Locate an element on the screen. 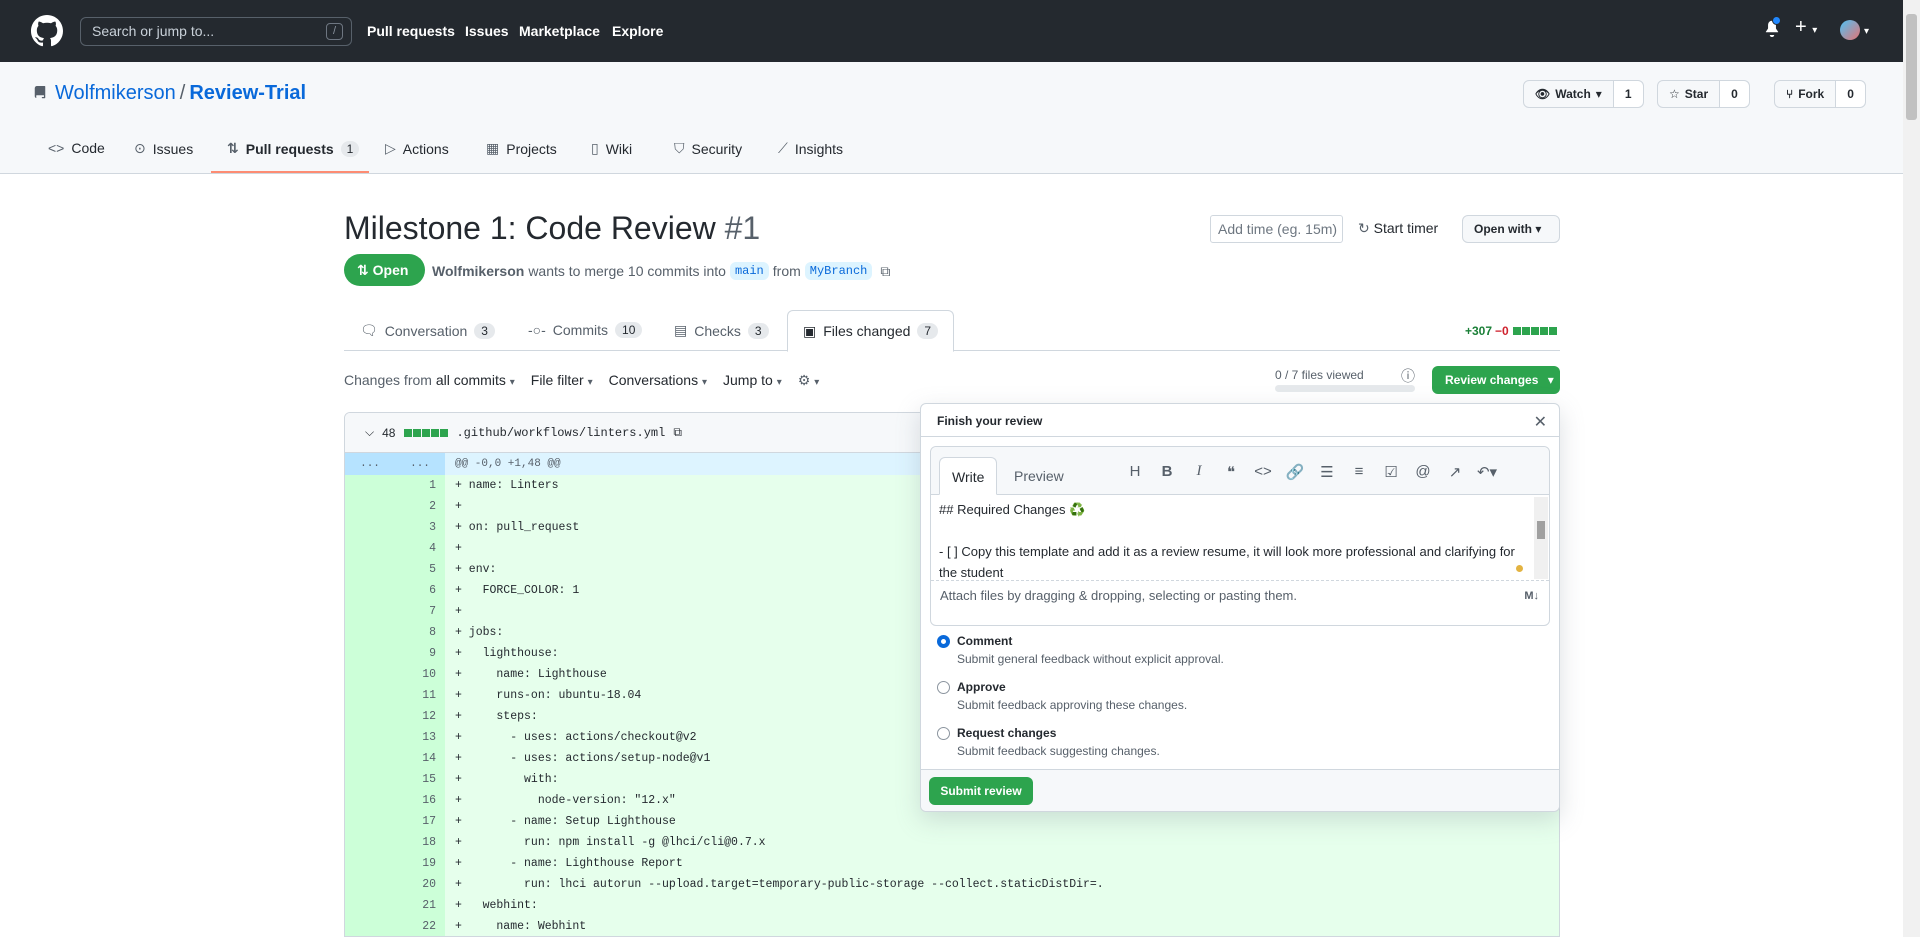 The width and height of the screenshot is (1920, 937). unordered-list-icon: ☰ is located at coordinates (1327, 472).